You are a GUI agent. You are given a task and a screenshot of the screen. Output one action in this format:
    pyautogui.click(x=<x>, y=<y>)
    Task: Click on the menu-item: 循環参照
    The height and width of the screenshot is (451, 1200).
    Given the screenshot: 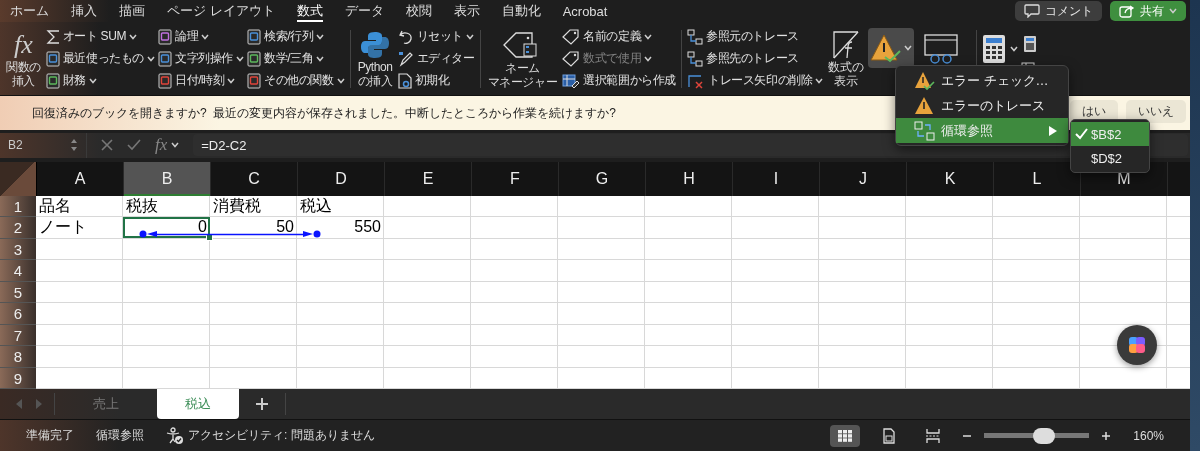 What is the action you would take?
    pyautogui.click(x=982, y=130)
    